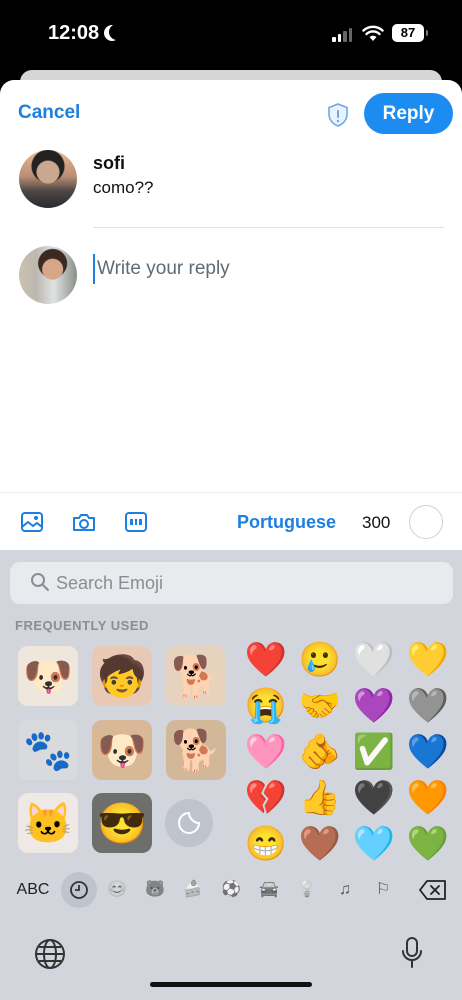  Describe the element at coordinates (48, 275) in the screenshot. I see `my-avatar` at that location.